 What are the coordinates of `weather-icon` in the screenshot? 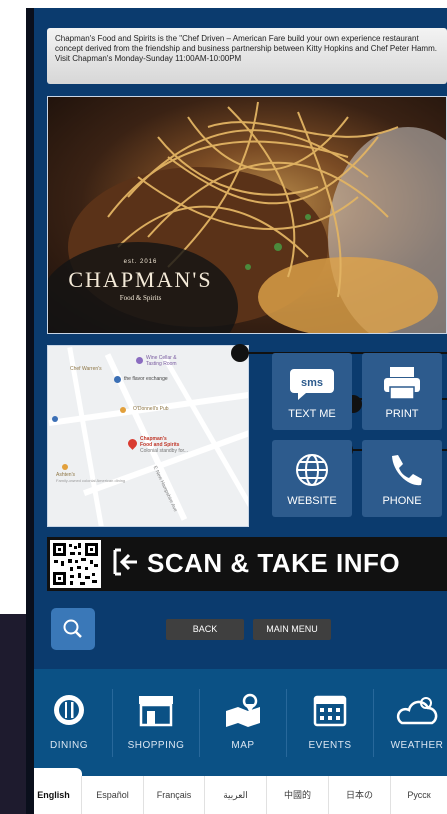 It's located at (417, 711).